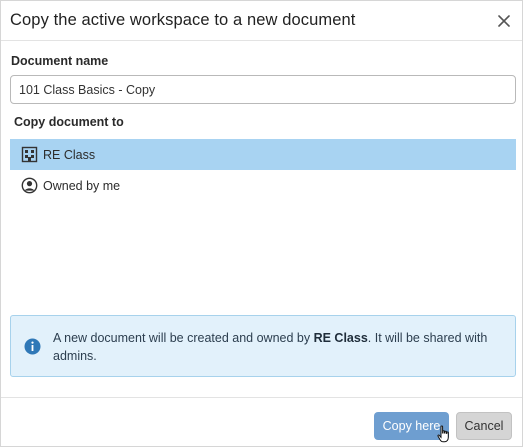  Describe the element at coordinates (82, 185) in the screenshot. I see `destination-label: Owned by me` at that location.